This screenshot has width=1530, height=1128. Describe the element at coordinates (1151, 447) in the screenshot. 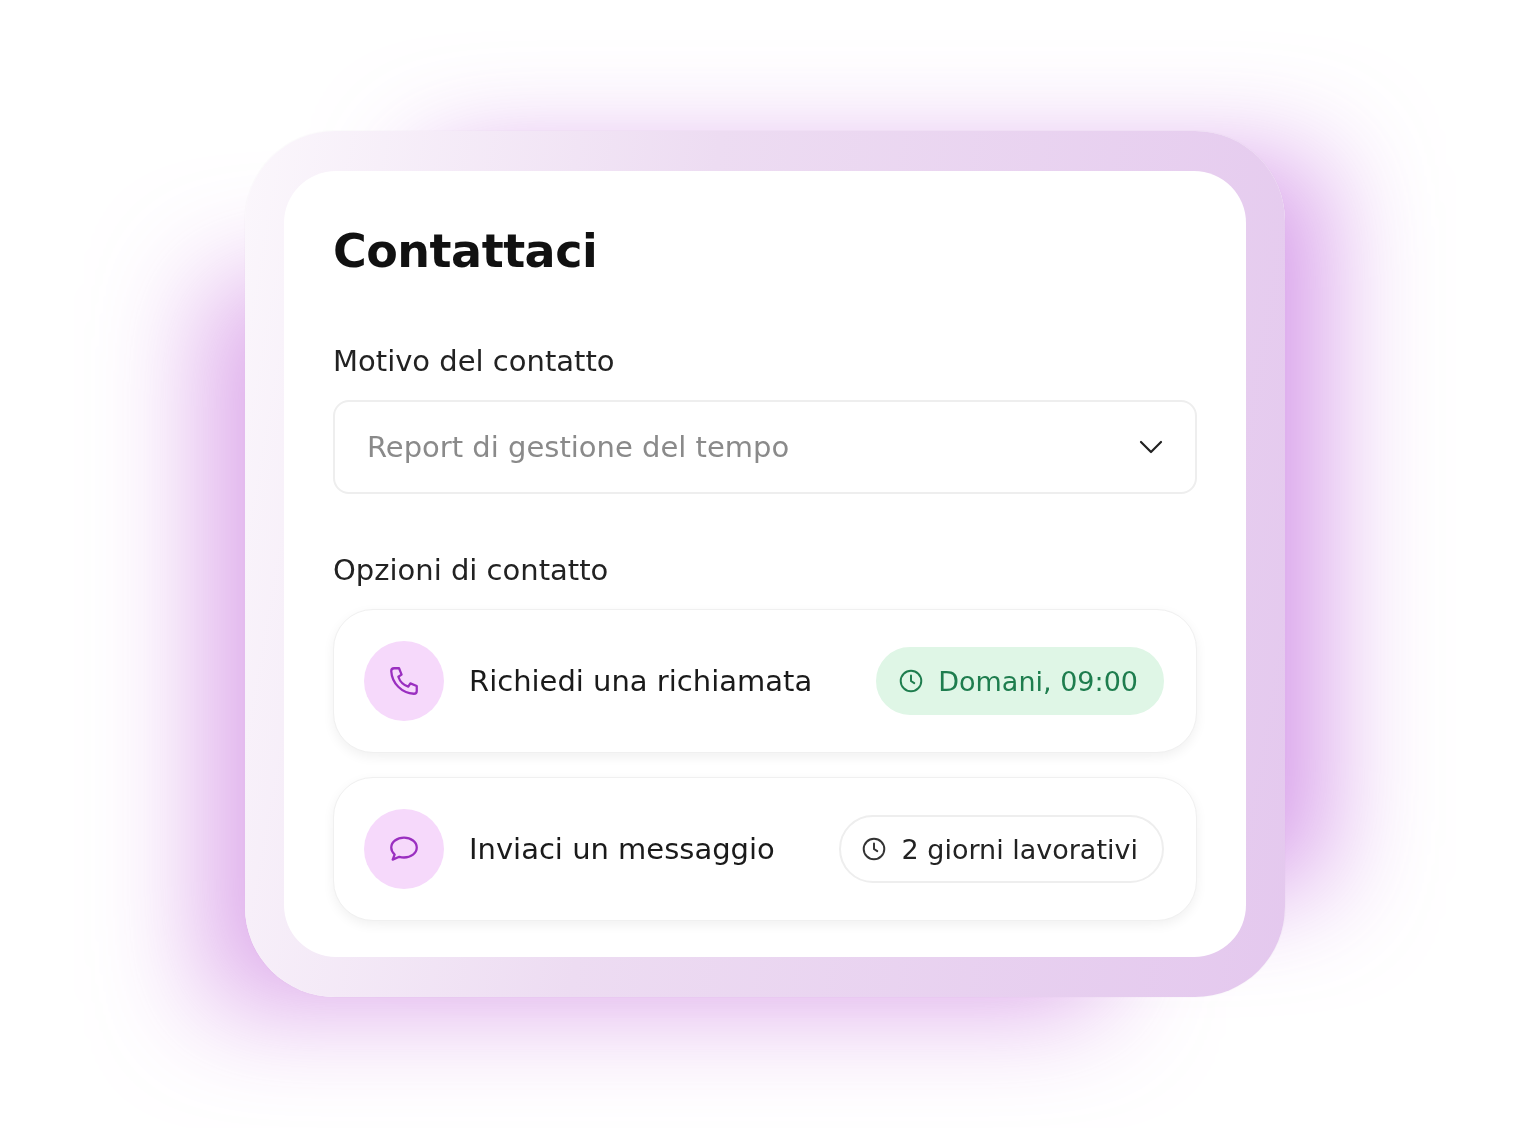

I see `chevron-down-icon` at that location.